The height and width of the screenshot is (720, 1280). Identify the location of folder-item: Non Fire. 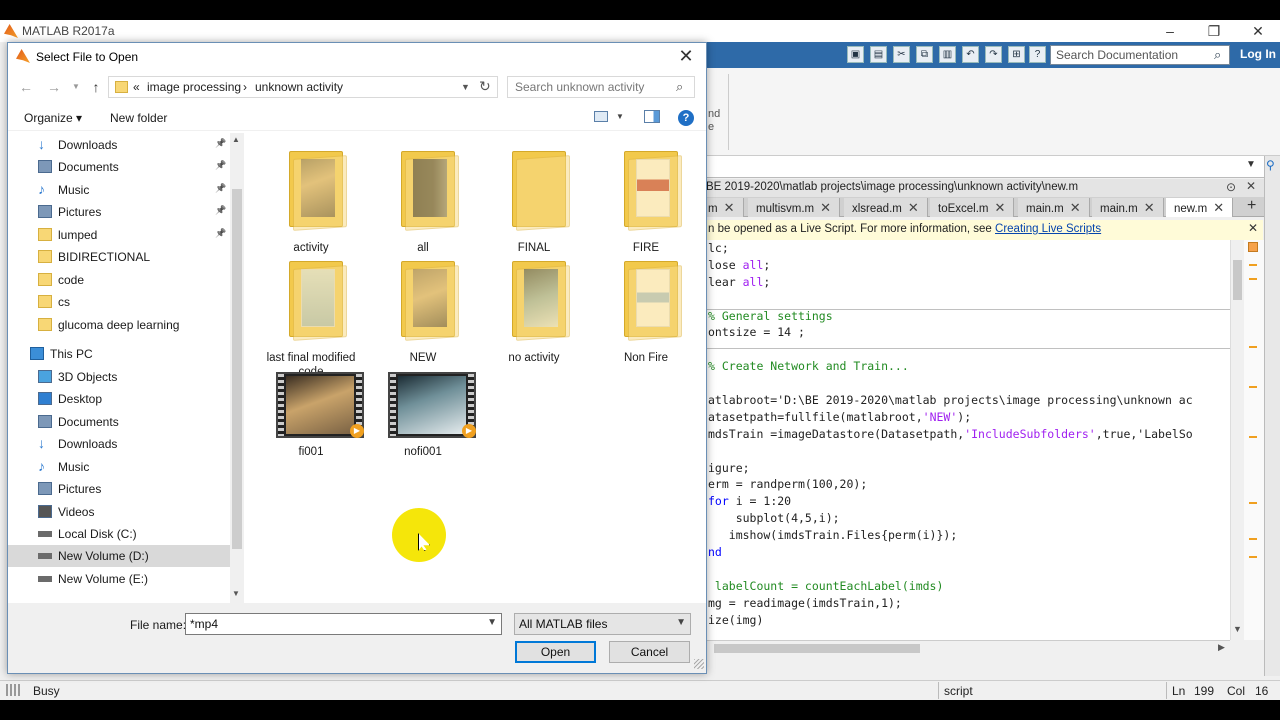
(646, 308).